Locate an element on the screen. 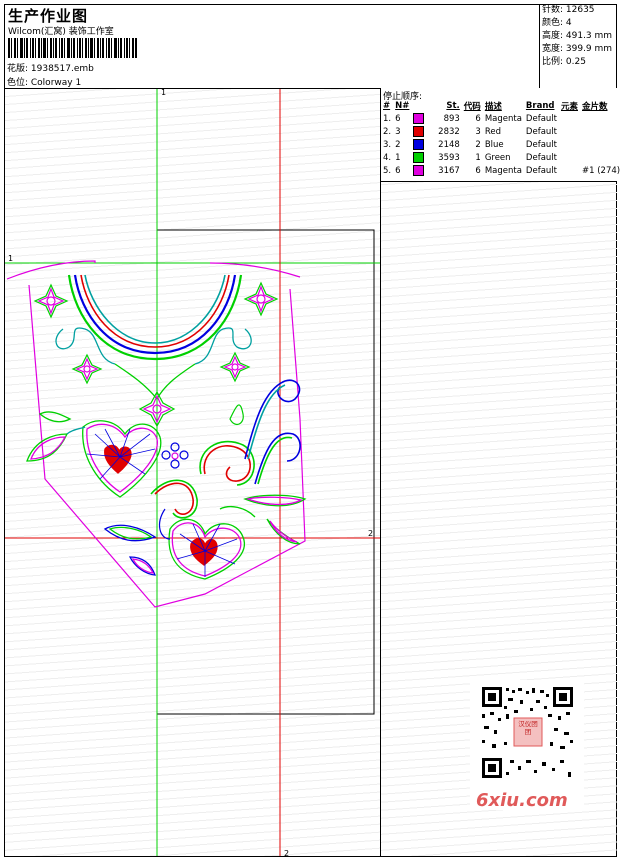  stop-row: 2. 3 2832 3 Red Default is located at coordinates (500, 131).